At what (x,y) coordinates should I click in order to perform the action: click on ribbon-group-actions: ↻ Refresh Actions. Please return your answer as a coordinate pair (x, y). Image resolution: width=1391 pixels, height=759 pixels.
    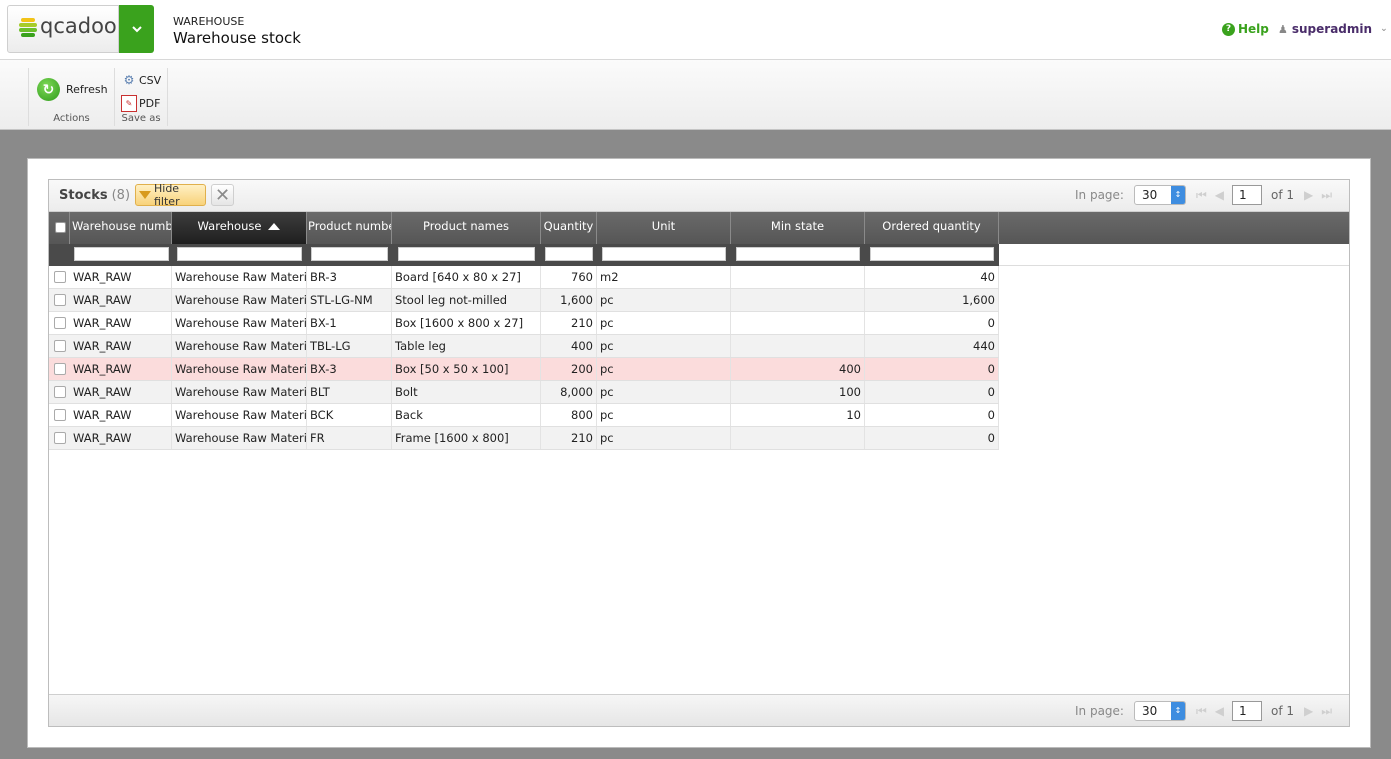
    Looking at the image, I should click on (71, 97).